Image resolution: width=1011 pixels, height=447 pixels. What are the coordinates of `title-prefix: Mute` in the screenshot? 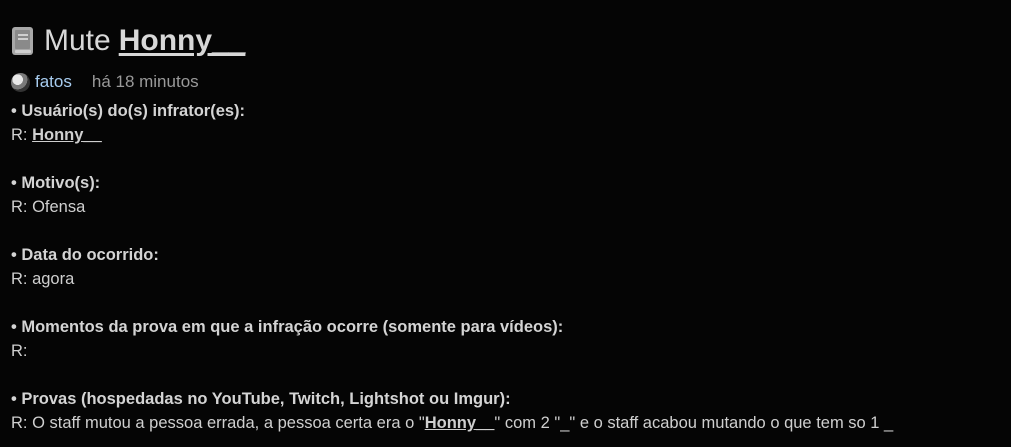 It's located at (77, 40).